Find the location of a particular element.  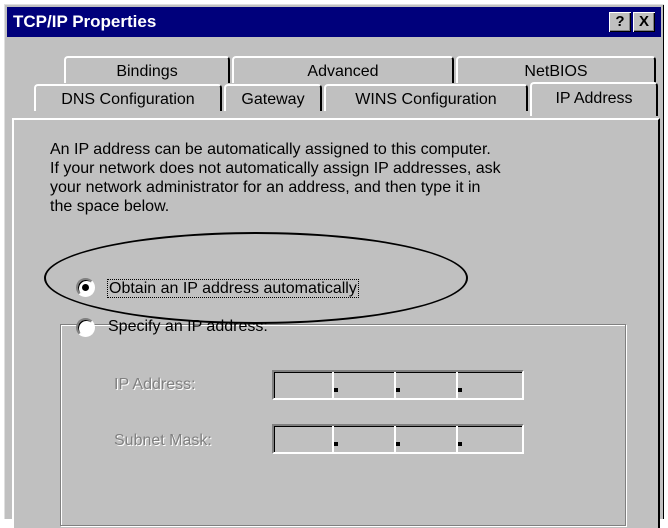

obtain-ip-label-text: Obtain an IP address automatically is located at coordinates (233, 288).